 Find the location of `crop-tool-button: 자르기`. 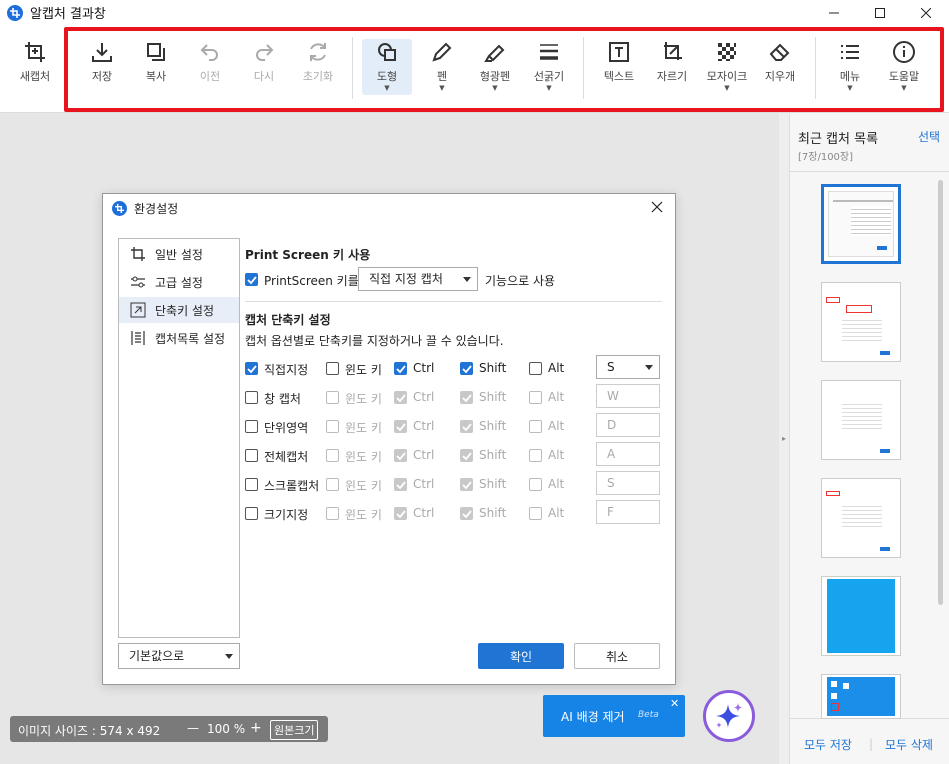

crop-tool-button: 자르기 is located at coordinates (672, 67).